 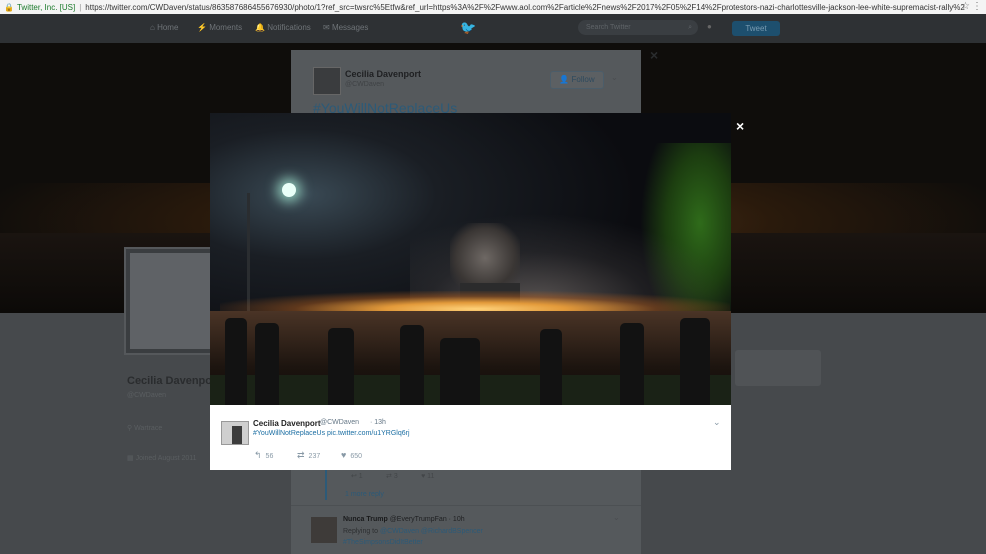 What do you see at coordinates (172, 301) in the screenshot?
I see `profile-avatar` at bounding box center [172, 301].